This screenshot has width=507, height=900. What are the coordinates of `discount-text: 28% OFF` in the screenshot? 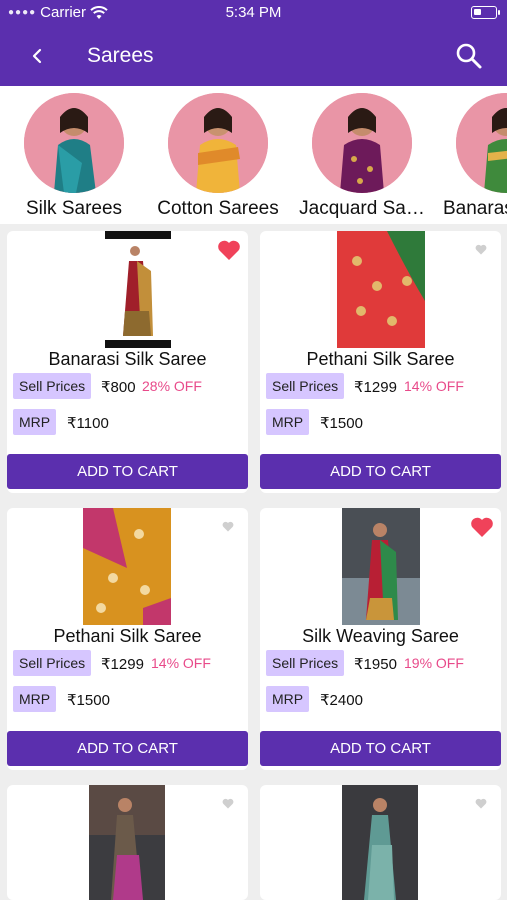 It's located at (172, 386).